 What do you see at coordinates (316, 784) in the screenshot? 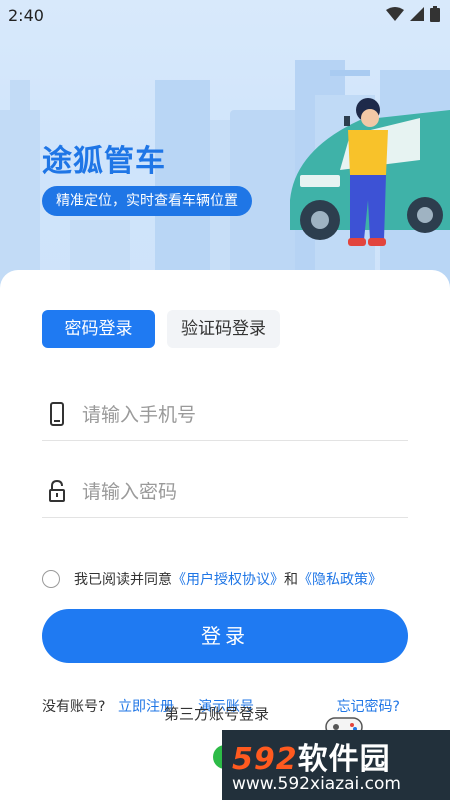
I see `watermark-url: www.592xiazai.com` at bounding box center [316, 784].